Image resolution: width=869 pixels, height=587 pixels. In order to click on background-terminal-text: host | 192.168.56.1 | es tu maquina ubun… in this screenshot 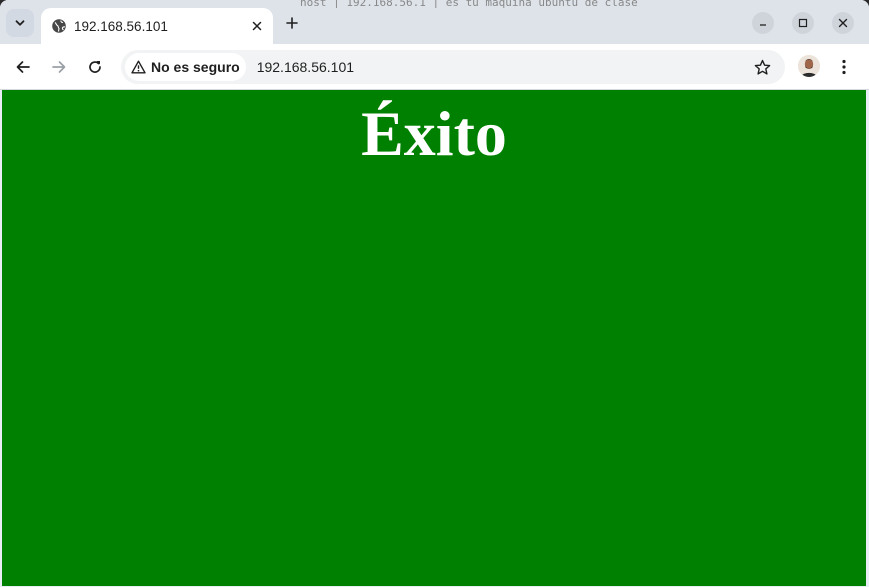, I will do `click(469, 4)`.